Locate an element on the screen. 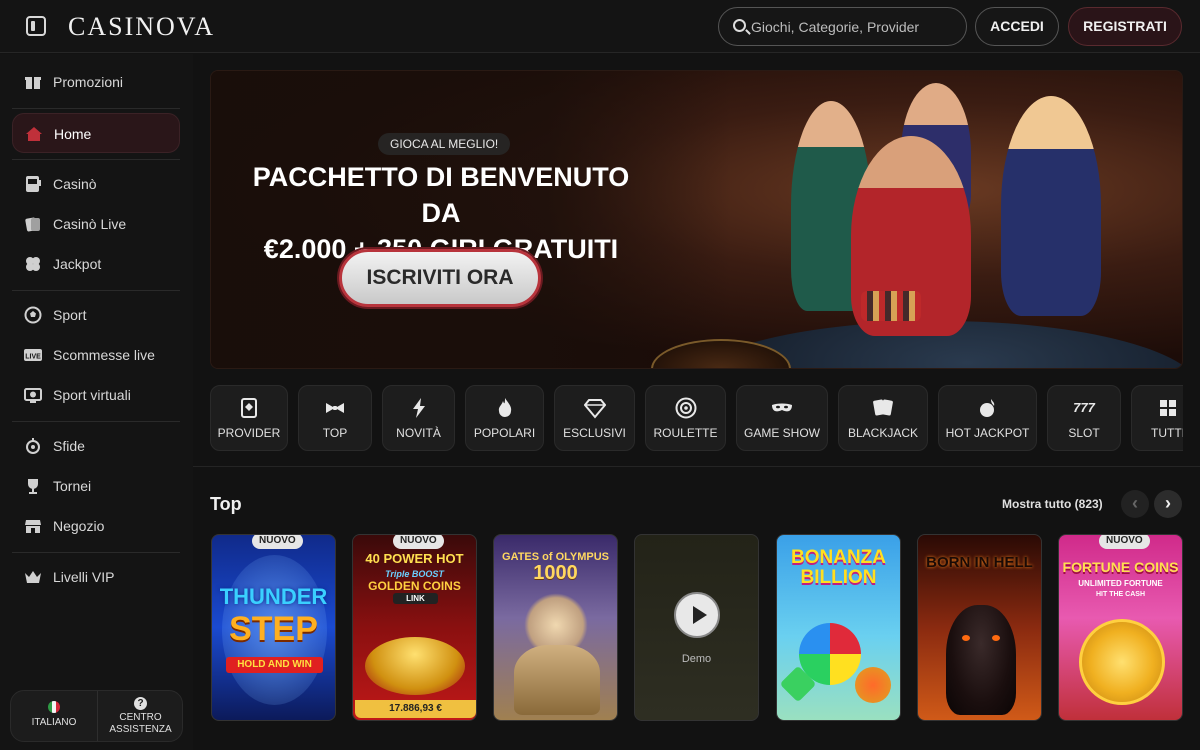  category-blackjack: BLACKJACK is located at coordinates (883, 418).